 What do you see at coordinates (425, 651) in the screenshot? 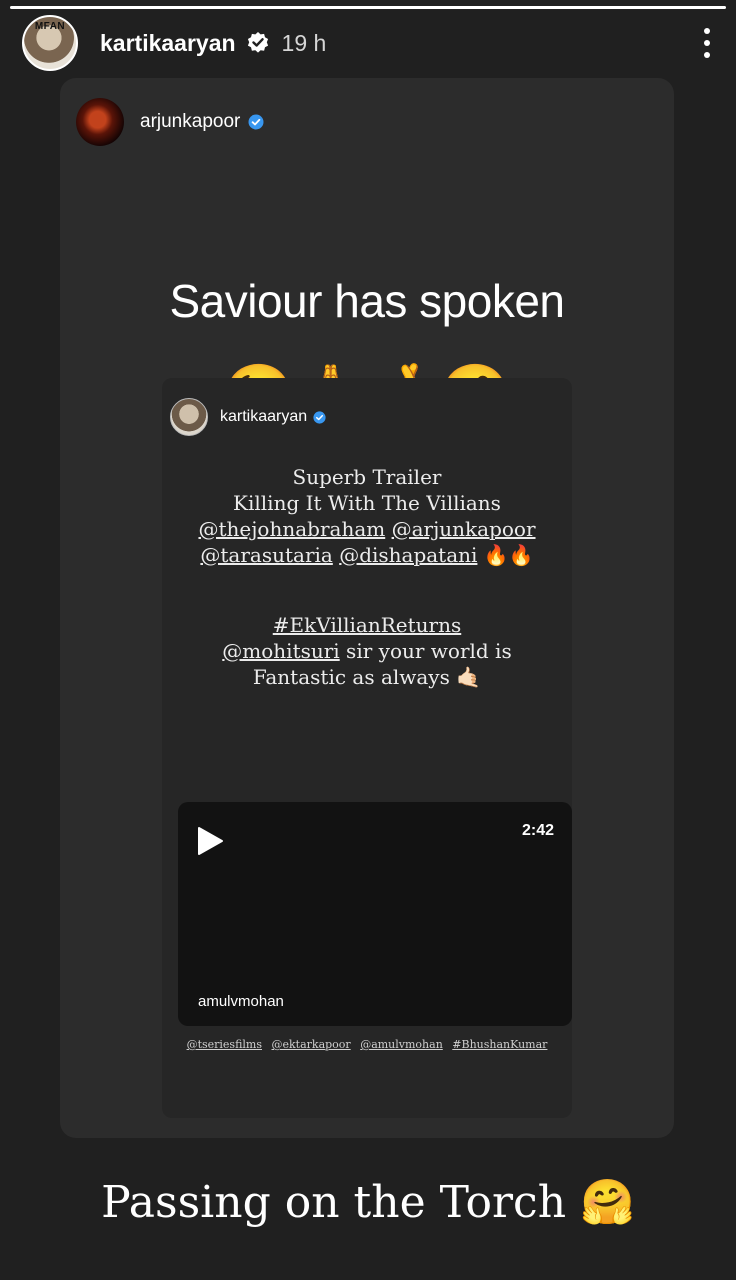
I see `caption-text: sir your world is` at bounding box center [425, 651].